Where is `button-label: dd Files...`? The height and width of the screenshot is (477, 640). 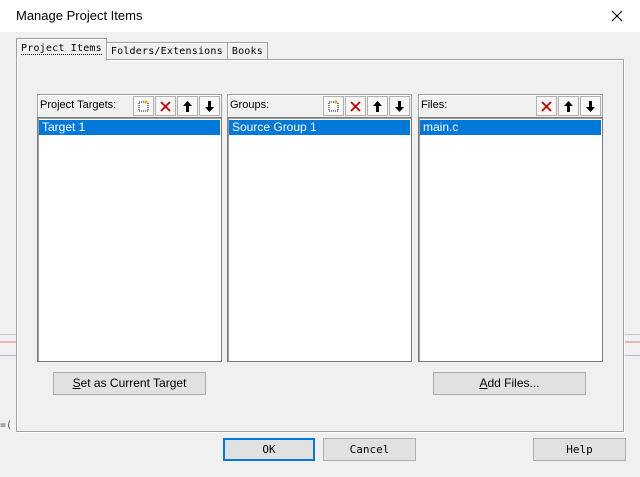 button-label: dd Files... is located at coordinates (513, 383).